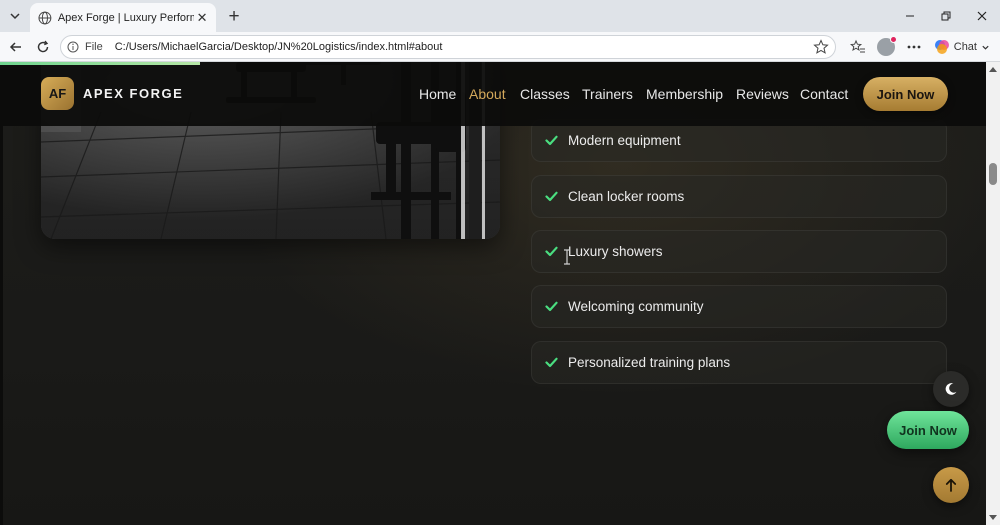 The width and height of the screenshot is (1000, 525). I want to click on favorites-icon, so click(857, 46).